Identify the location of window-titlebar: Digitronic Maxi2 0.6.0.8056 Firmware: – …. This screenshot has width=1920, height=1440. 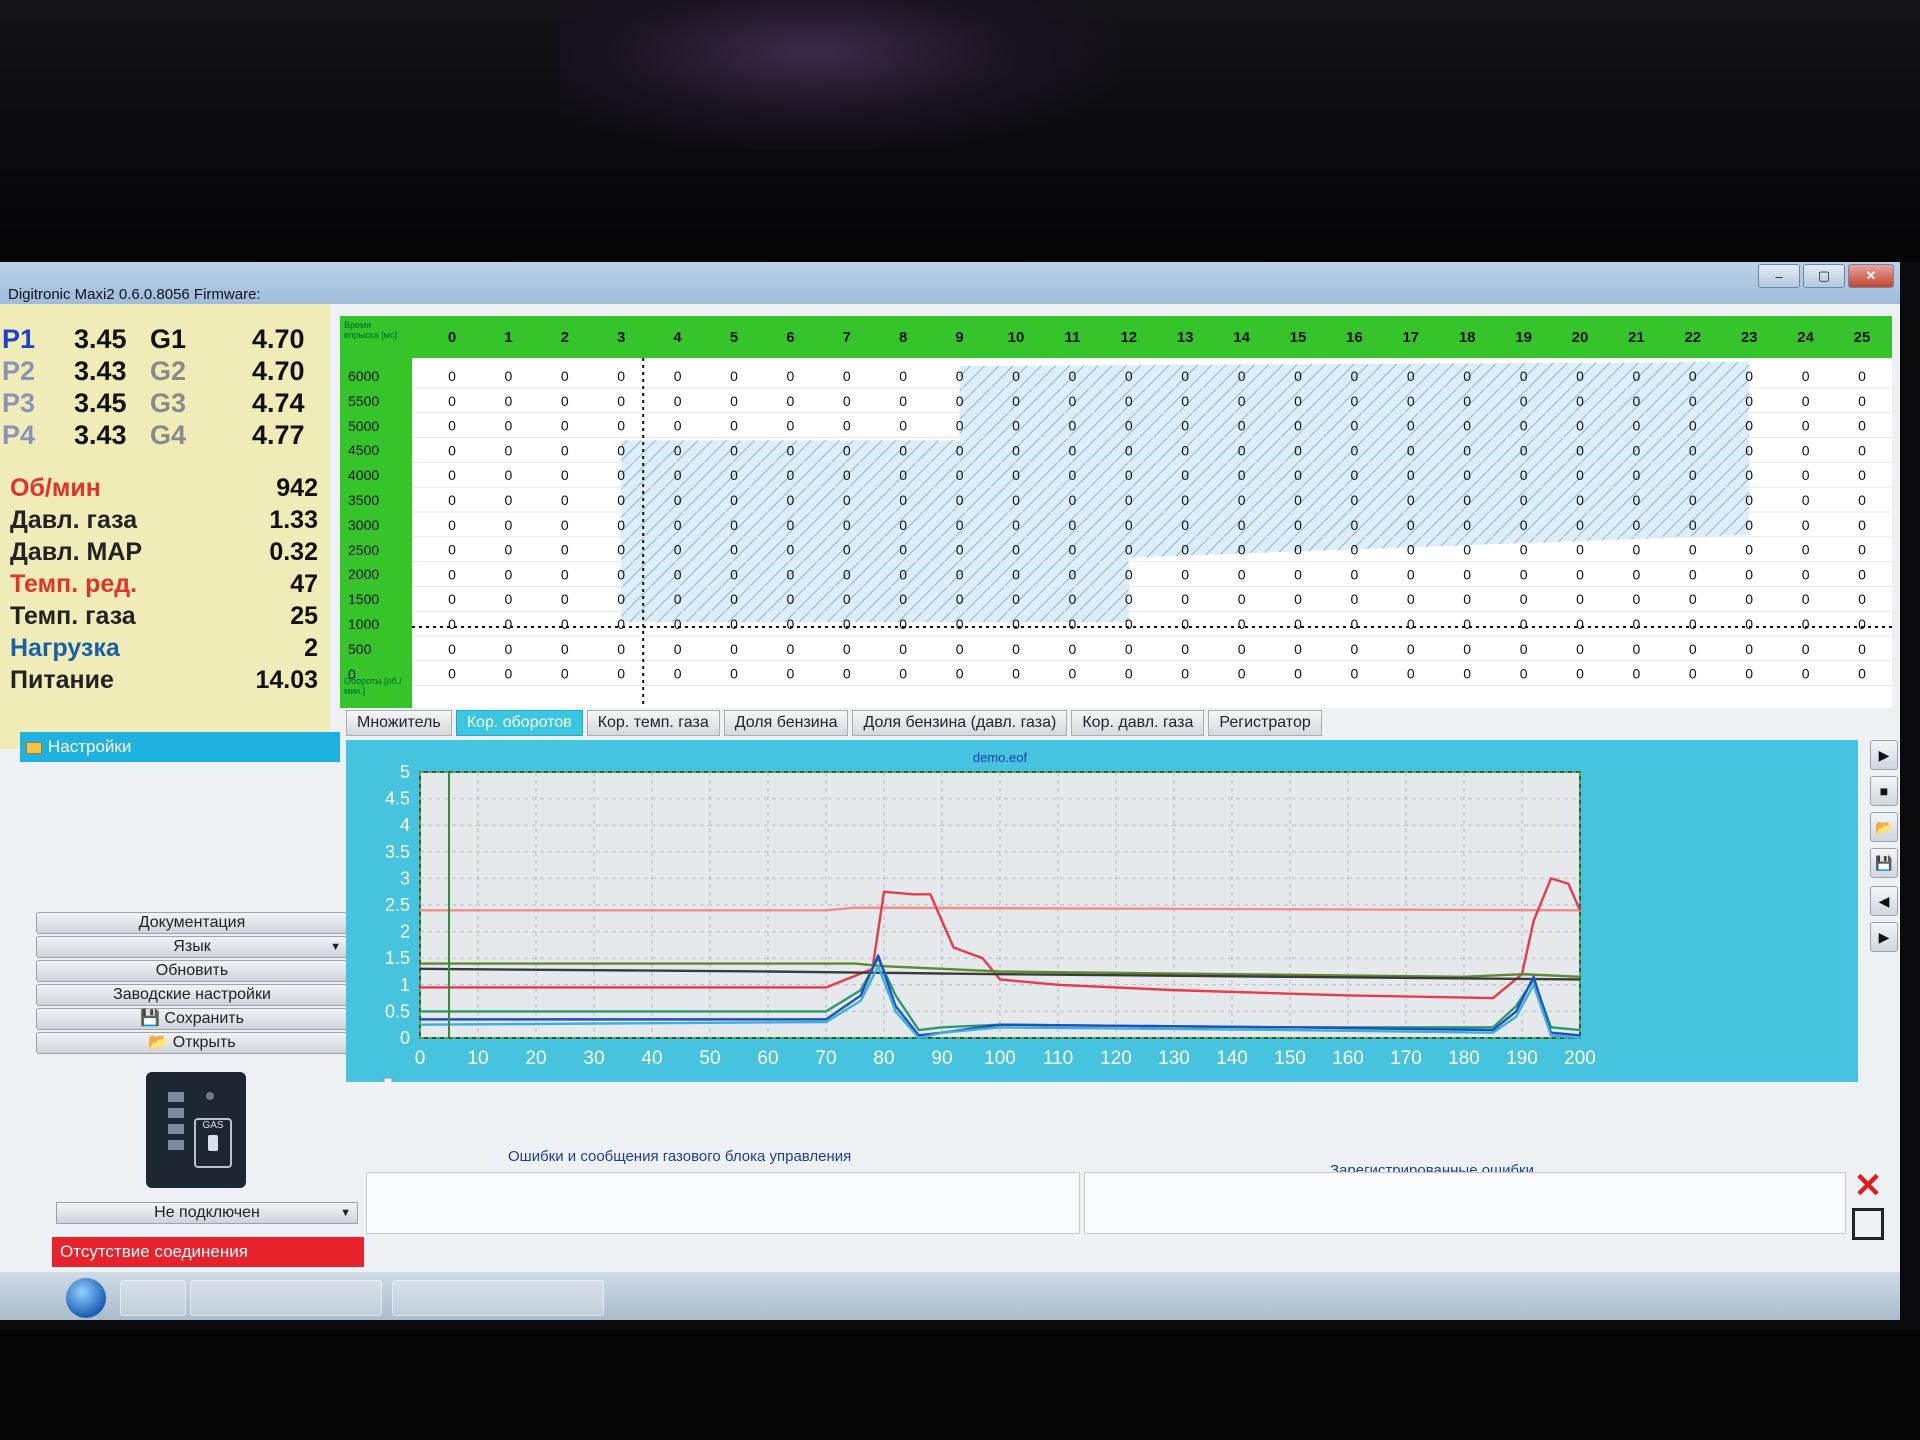
(950, 283).